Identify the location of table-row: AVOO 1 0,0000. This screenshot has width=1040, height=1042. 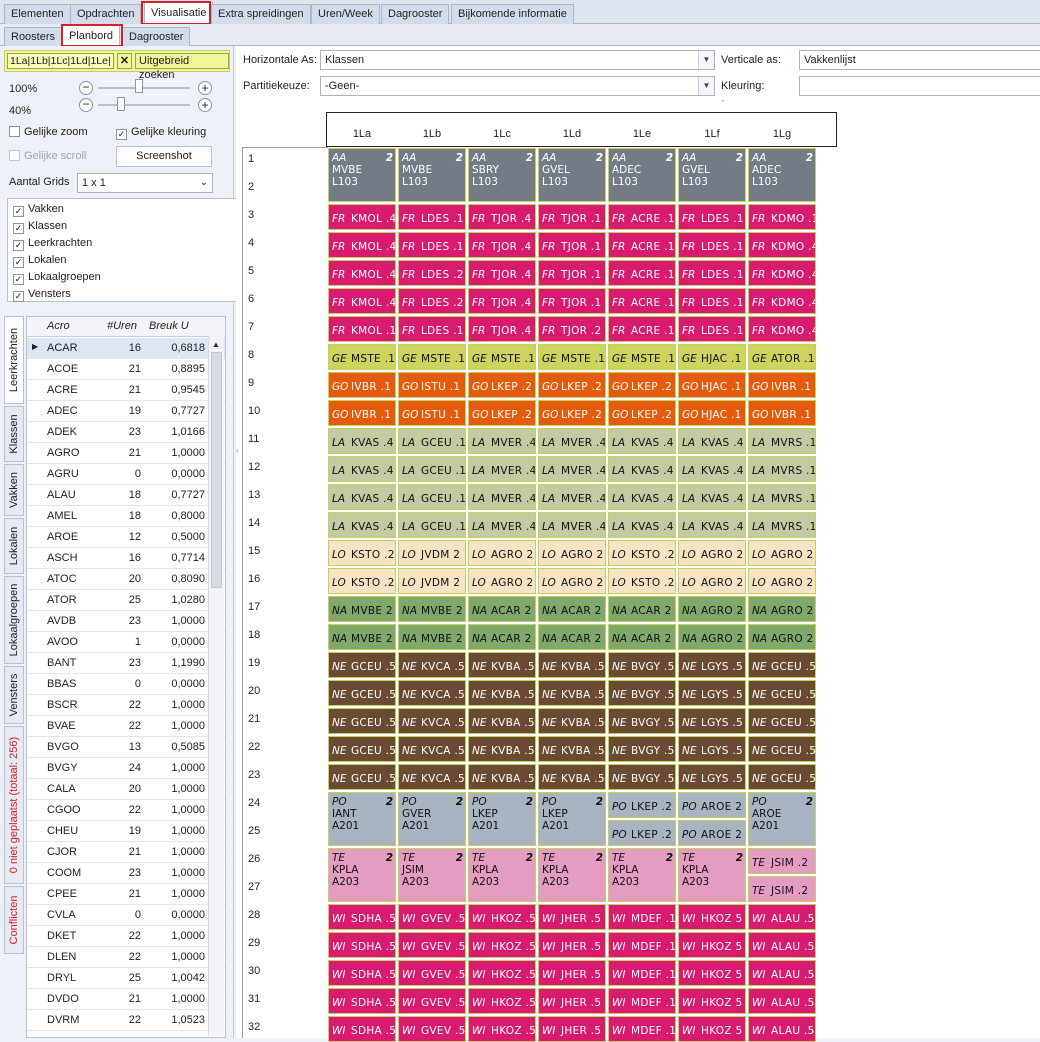
(126, 642).